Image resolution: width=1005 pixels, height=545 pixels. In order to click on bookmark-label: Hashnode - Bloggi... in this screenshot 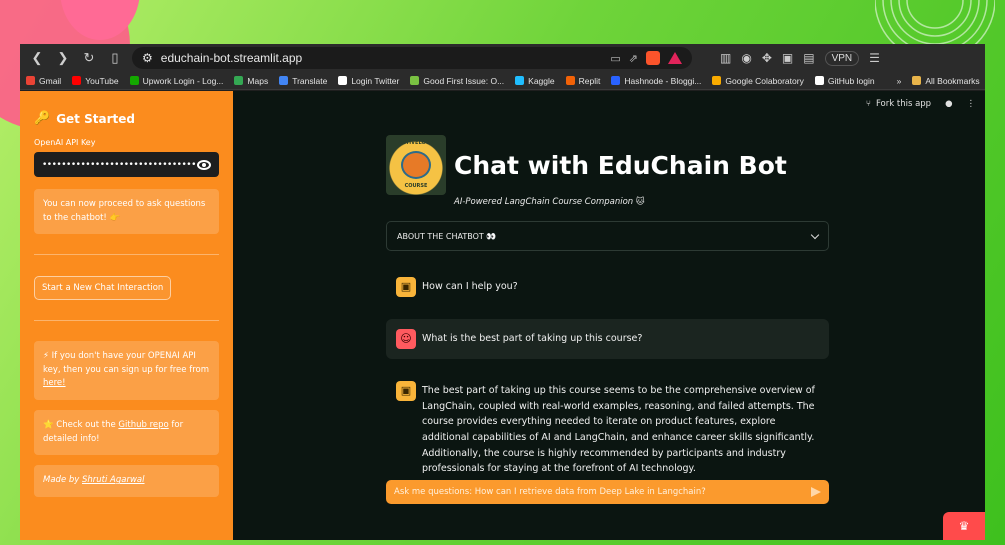, I will do `click(663, 80)`.